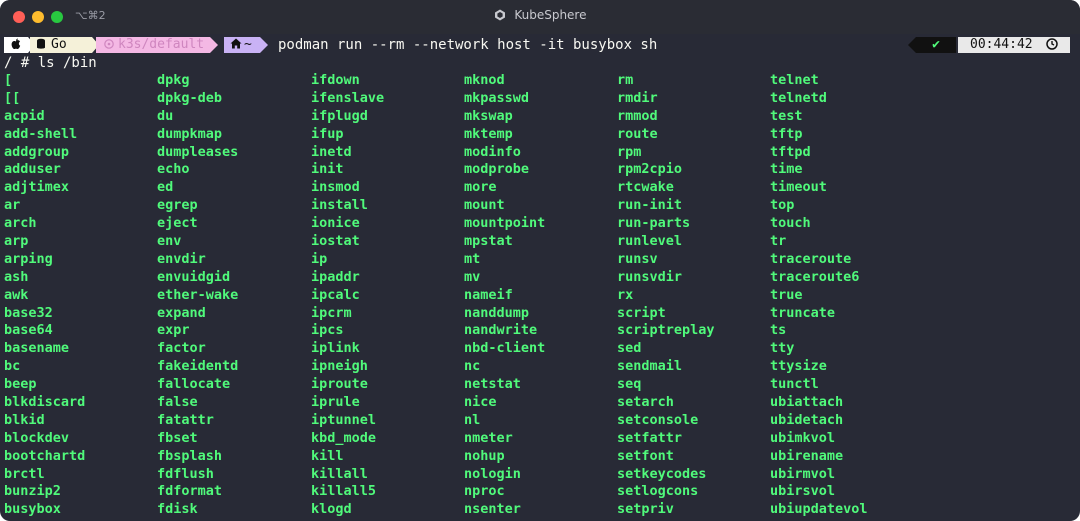 This screenshot has height=521, width=1080. I want to click on database-icon, so click(41, 43).